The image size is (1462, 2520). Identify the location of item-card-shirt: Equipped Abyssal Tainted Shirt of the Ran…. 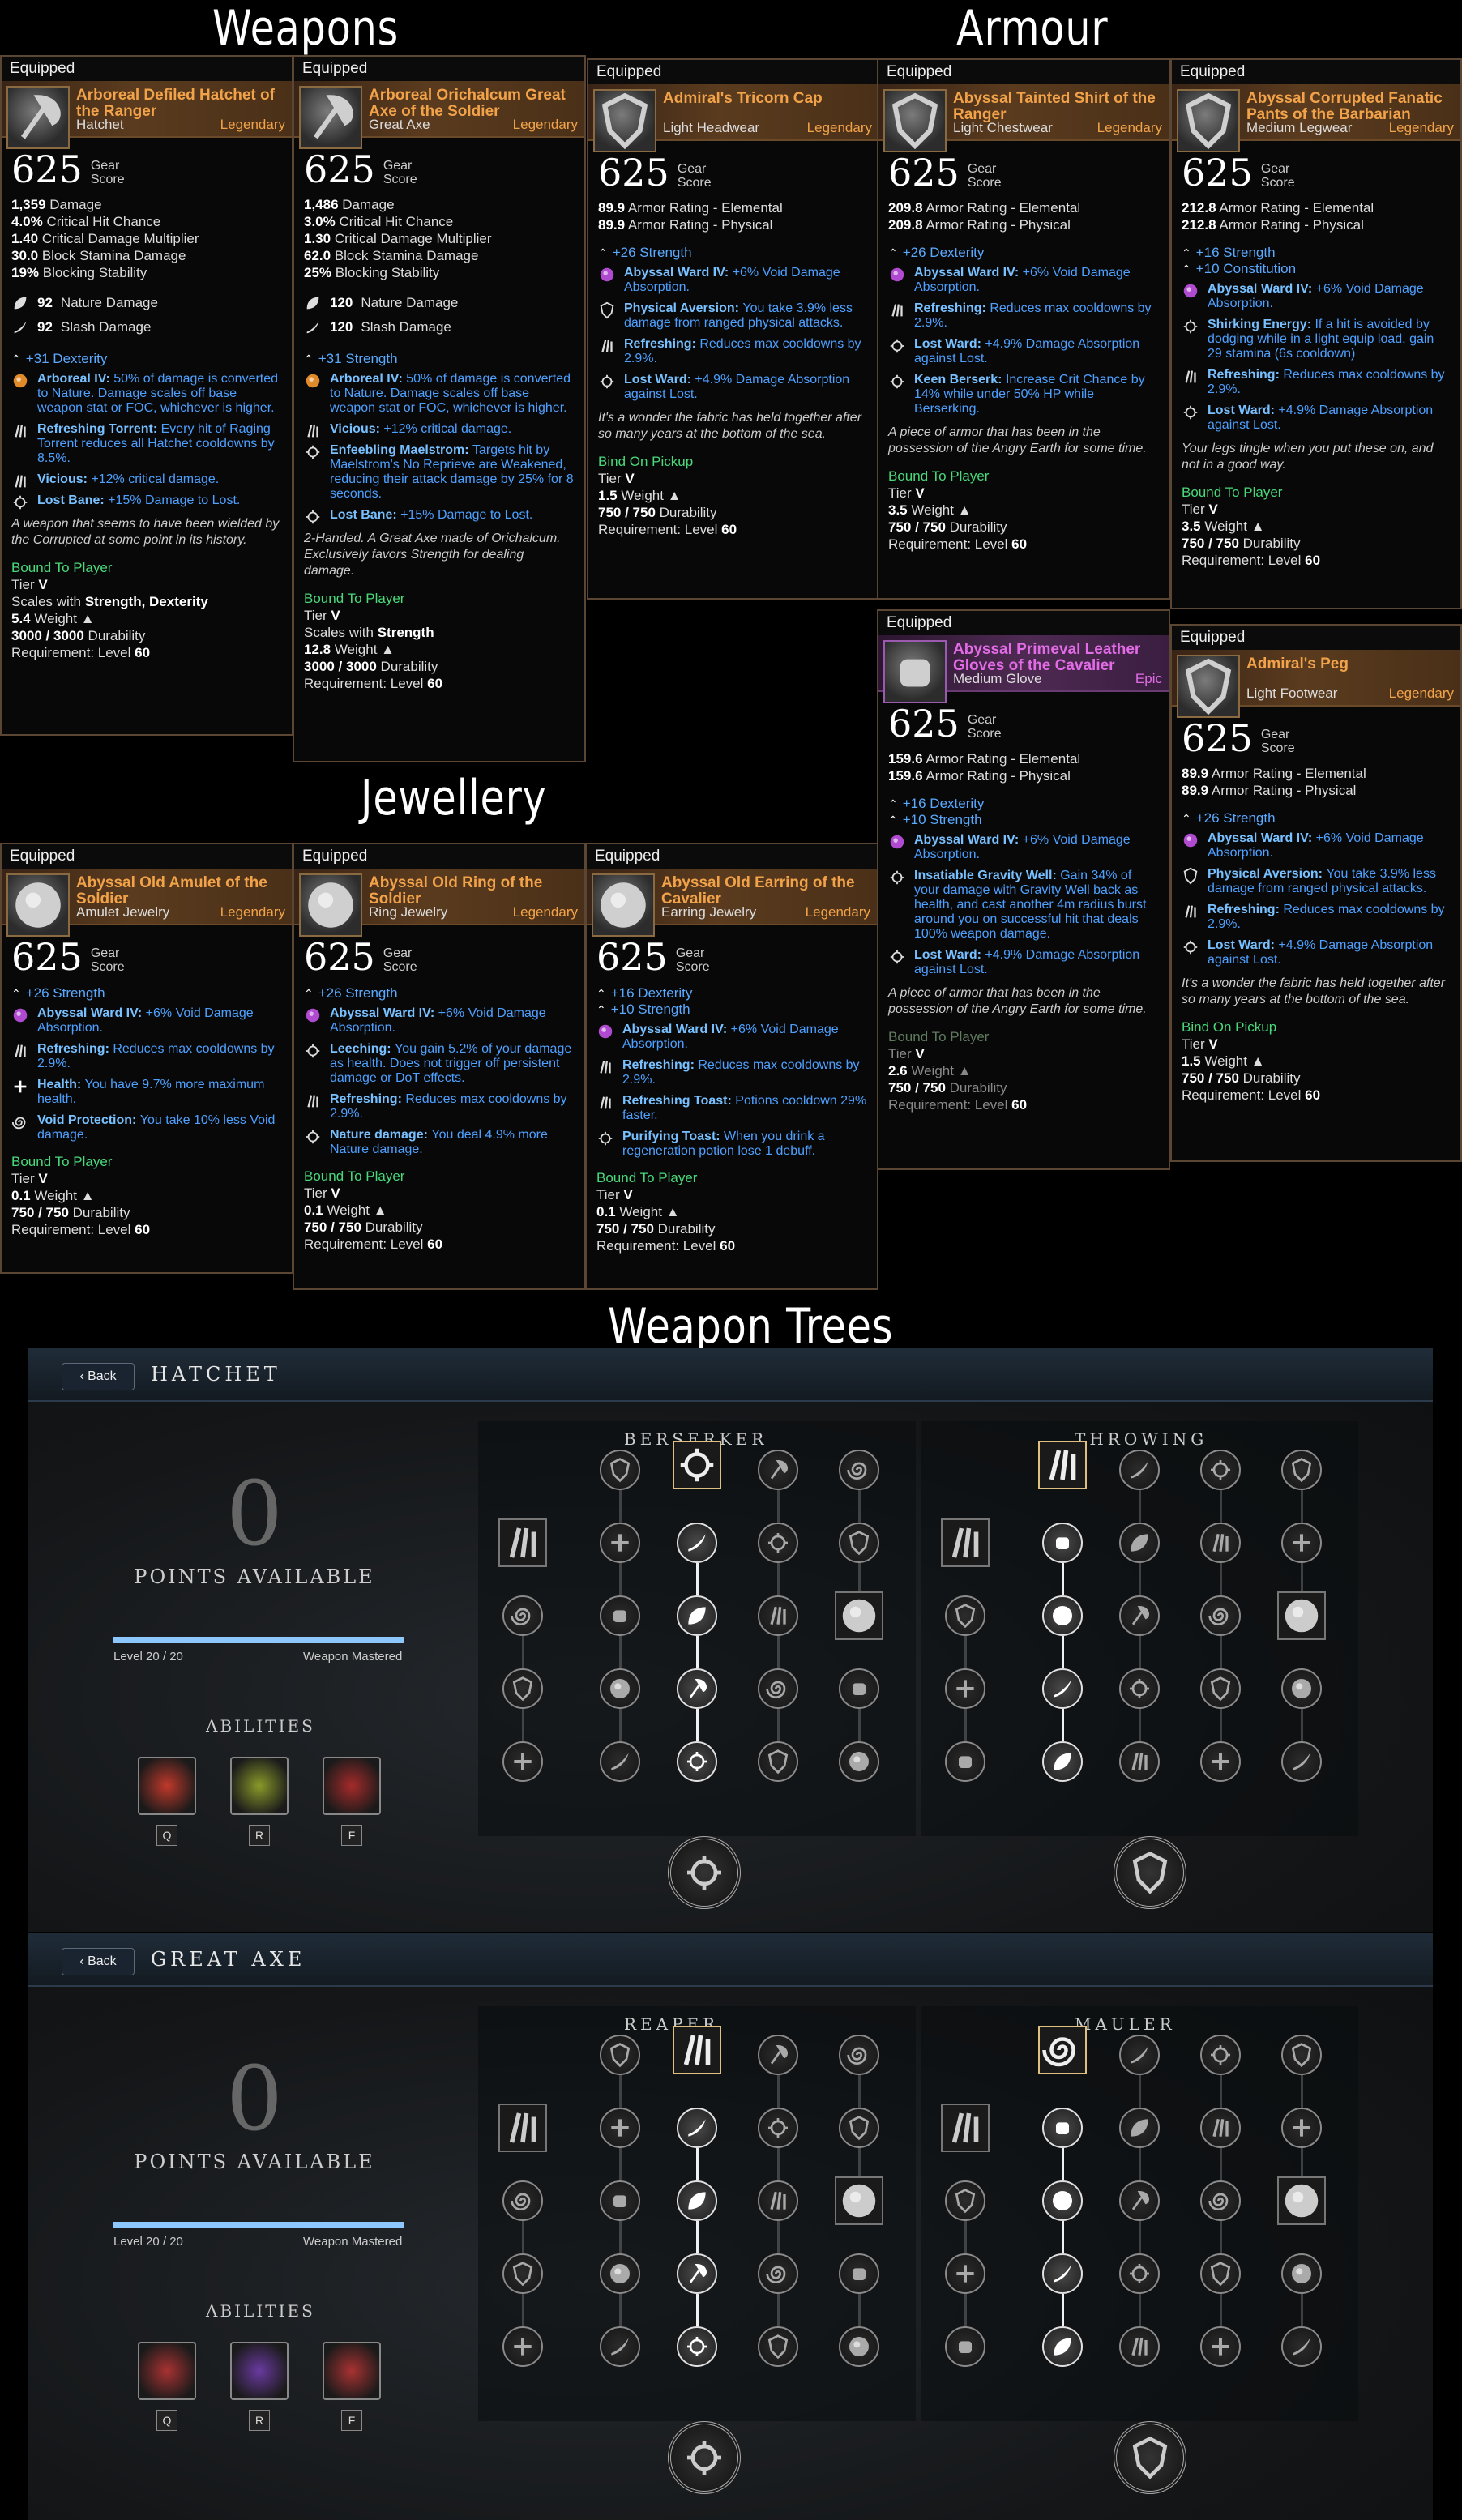
(1023, 329).